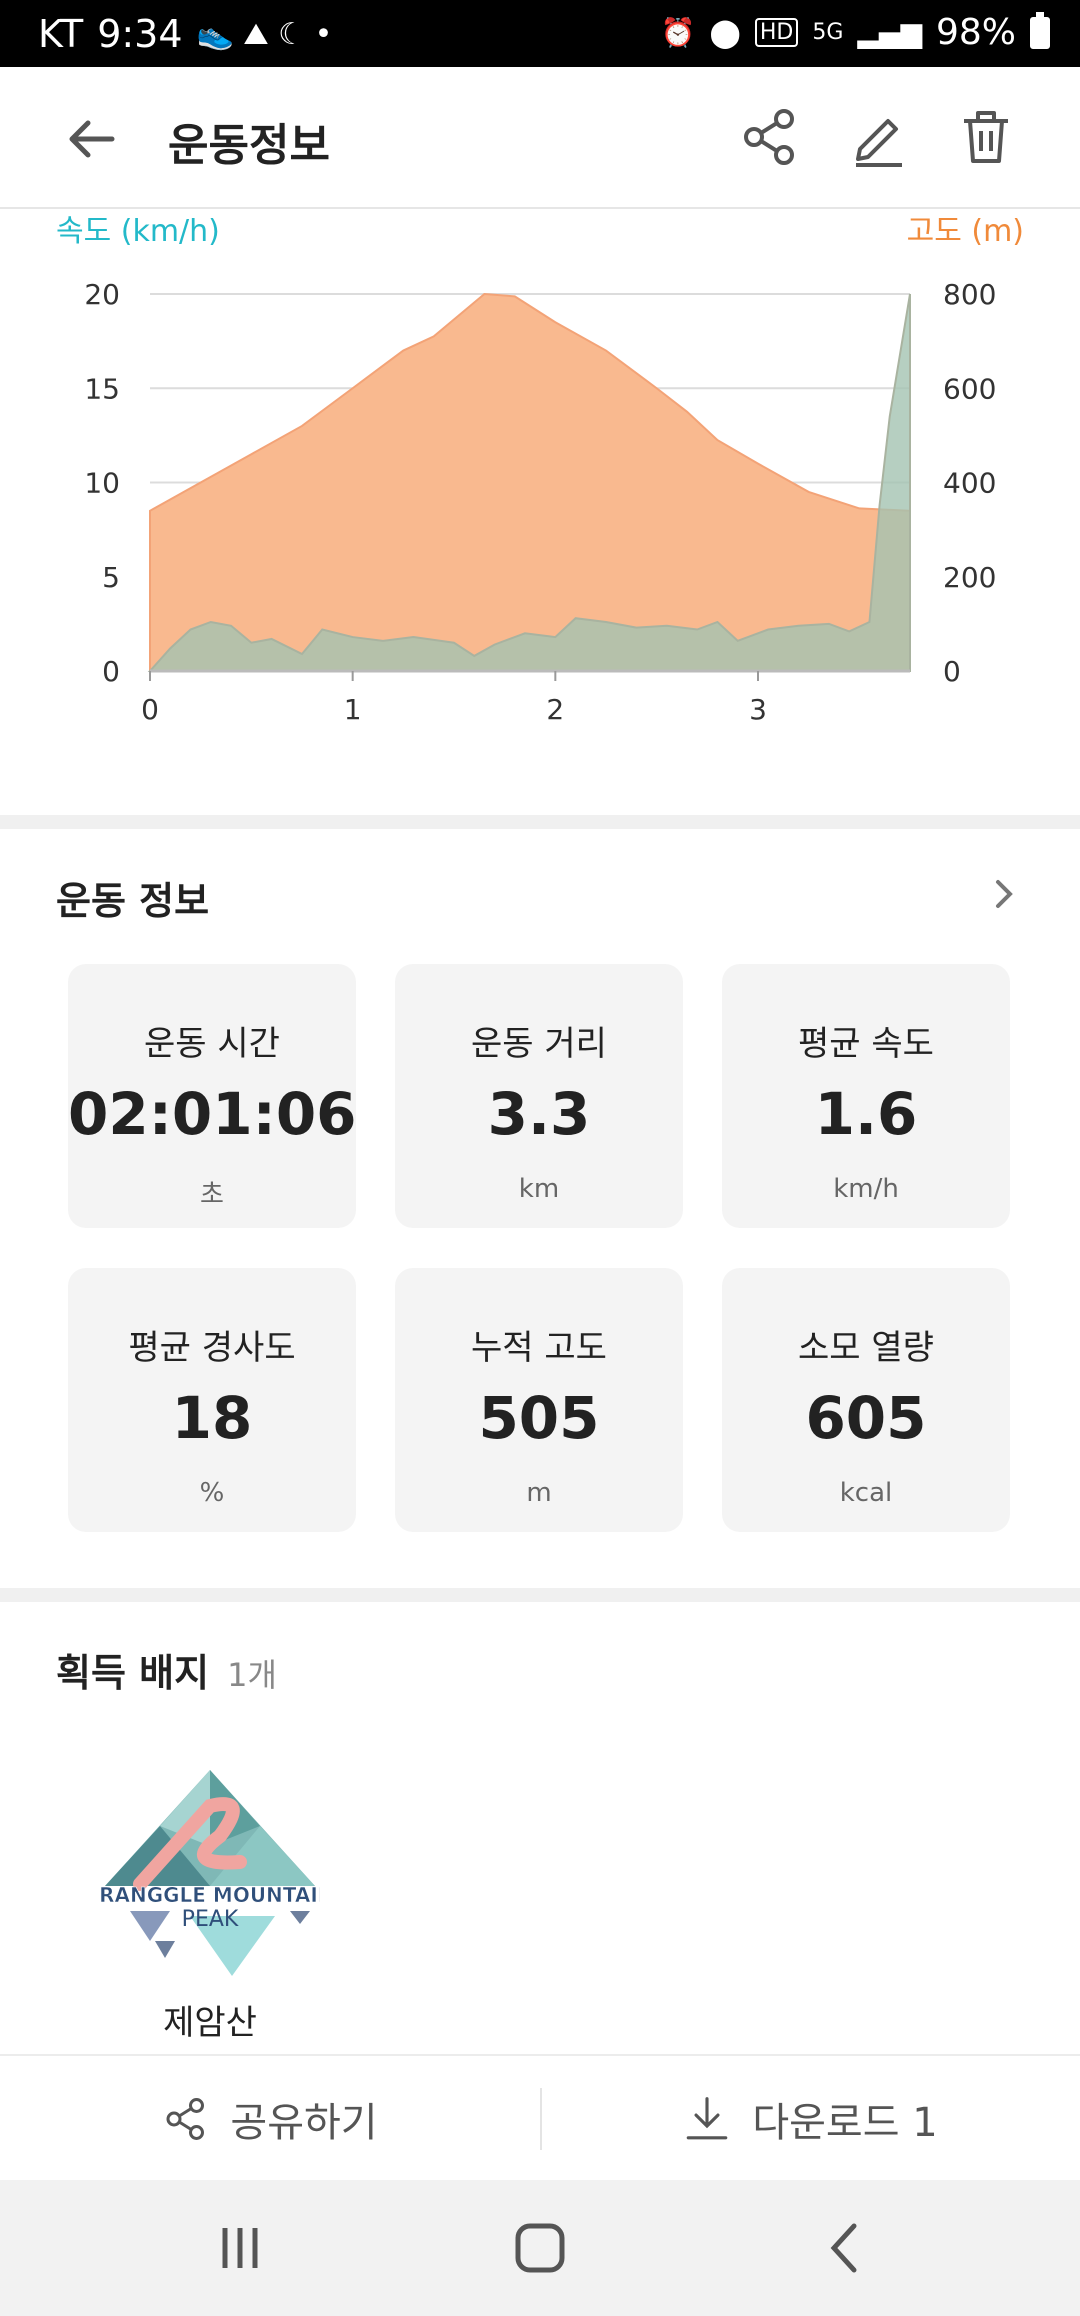 Image resolution: width=1080 pixels, height=2316 pixels. Describe the element at coordinates (304, 2123) in the screenshot. I see `share-button-label: 공유하기` at that location.